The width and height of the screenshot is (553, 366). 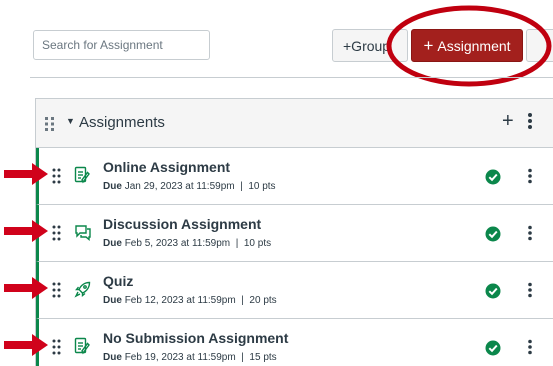 I want to click on add-group-button: +Group, so click(x=370, y=45).